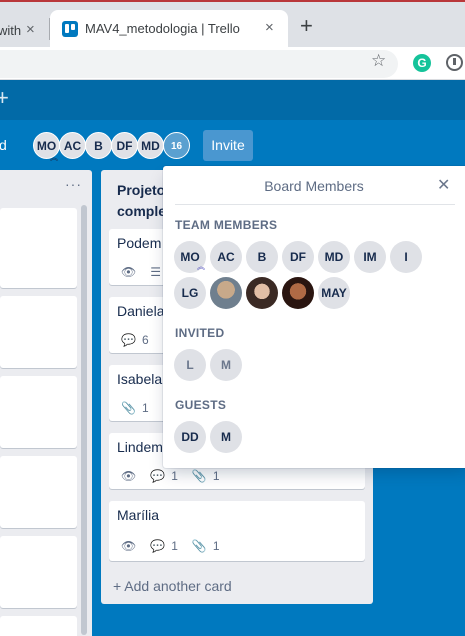 The height and width of the screenshot is (636, 465). I want to click on list-left: ···, so click(46, 403).